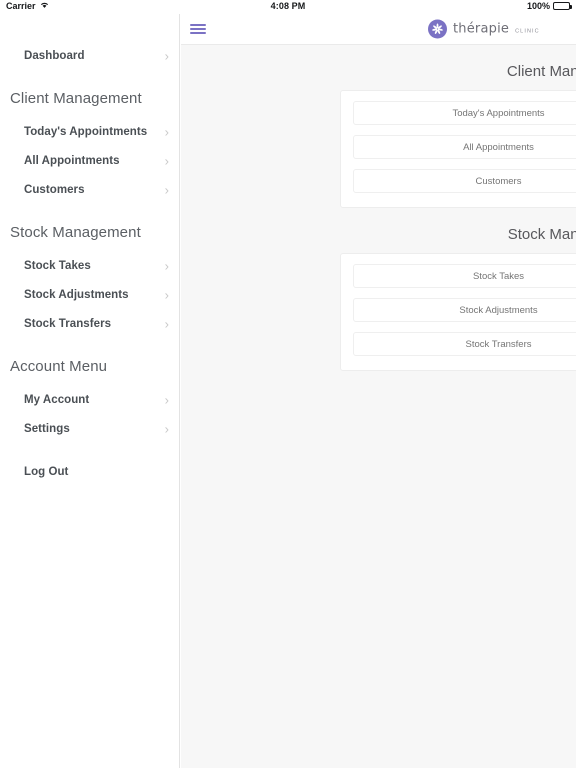  I want to click on sidebar-item-dashboard: Dashboard ›, so click(89, 55).